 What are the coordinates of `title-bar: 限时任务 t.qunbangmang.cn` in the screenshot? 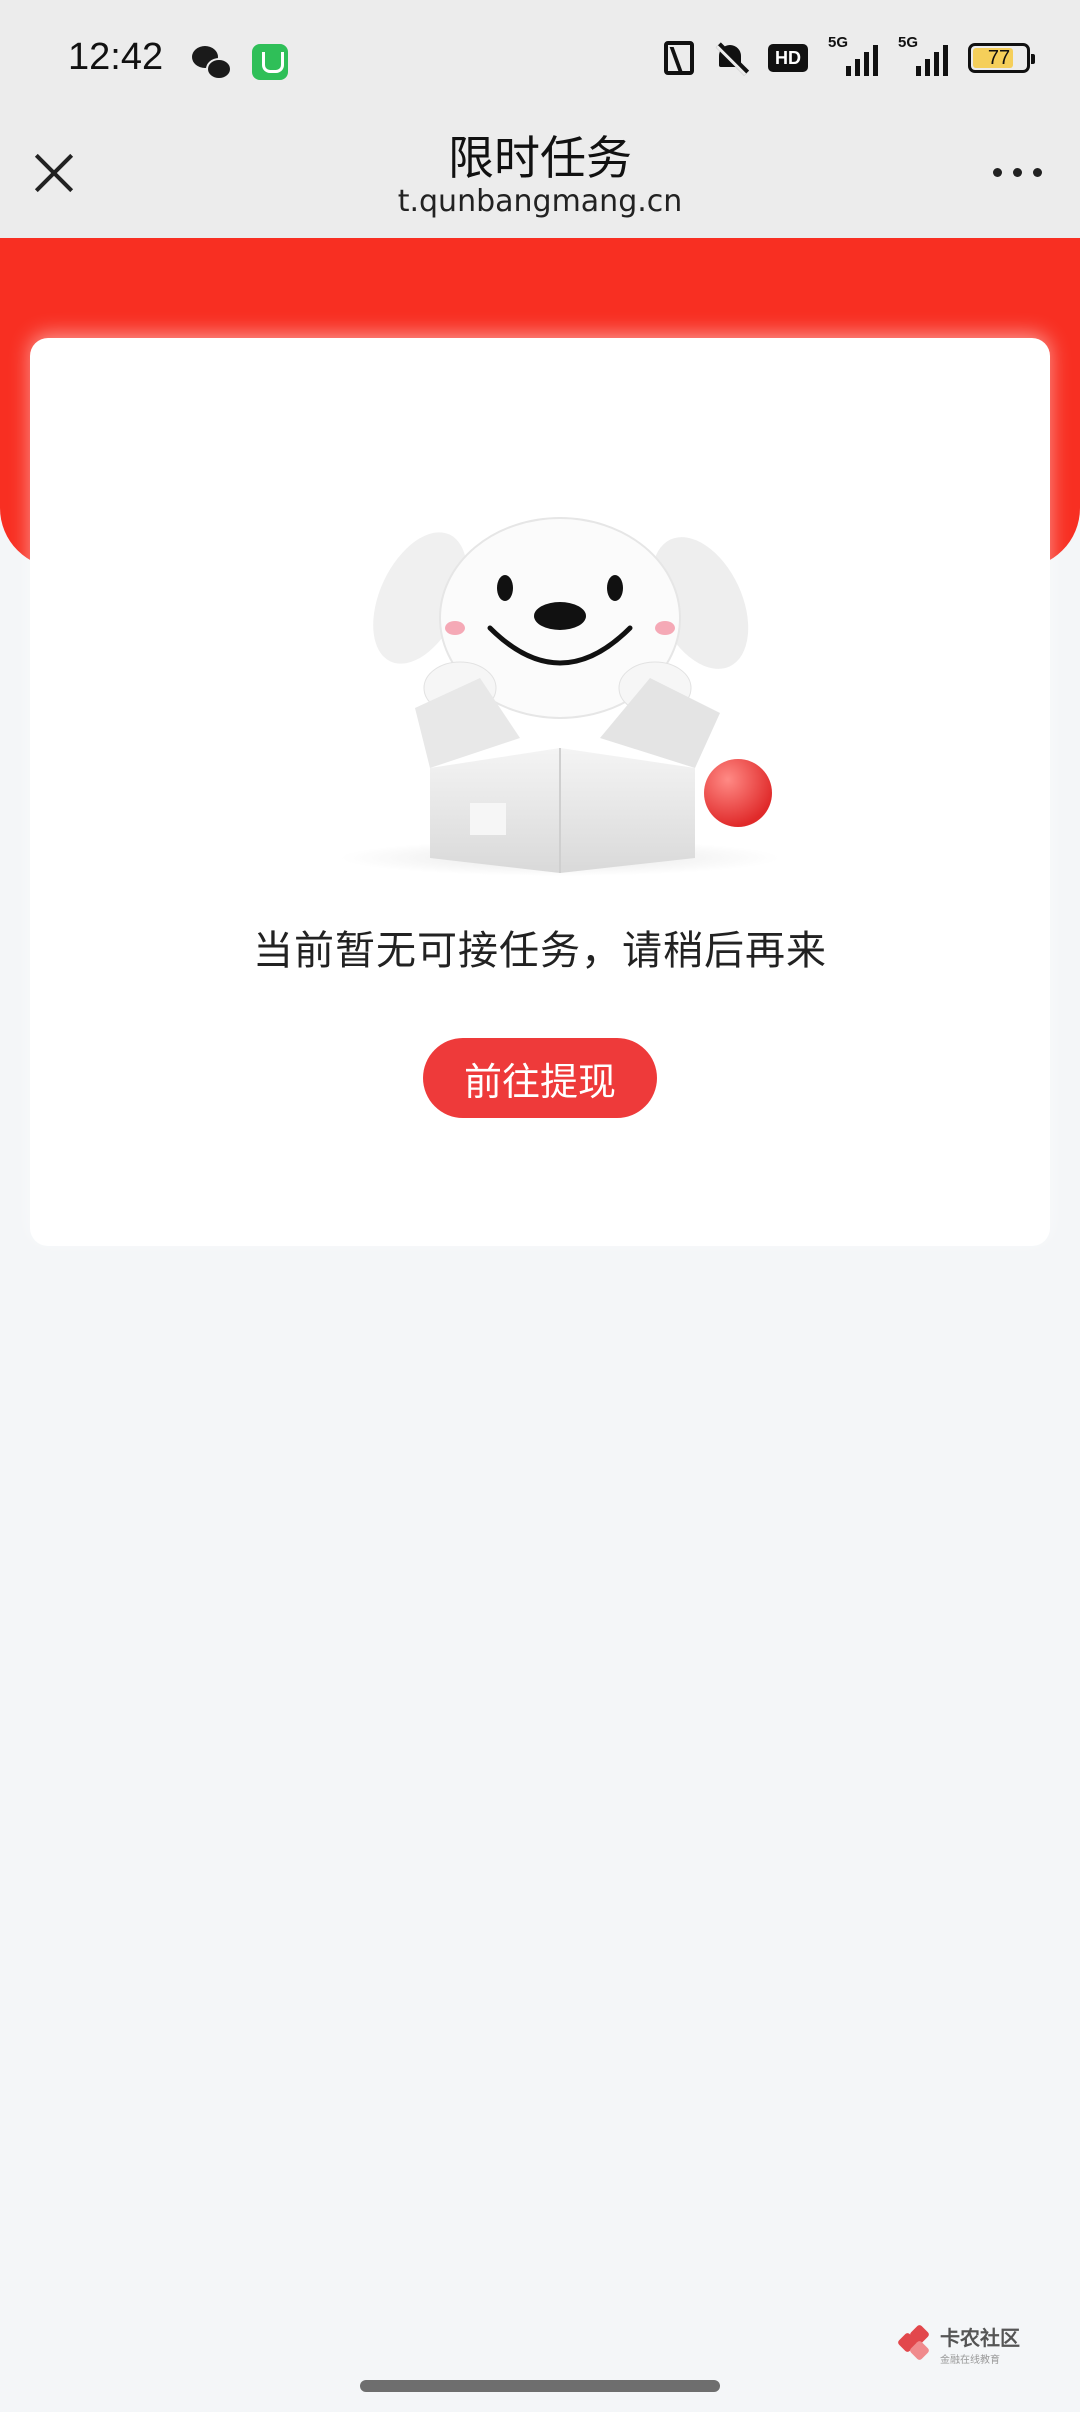 It's located at (540, 178).